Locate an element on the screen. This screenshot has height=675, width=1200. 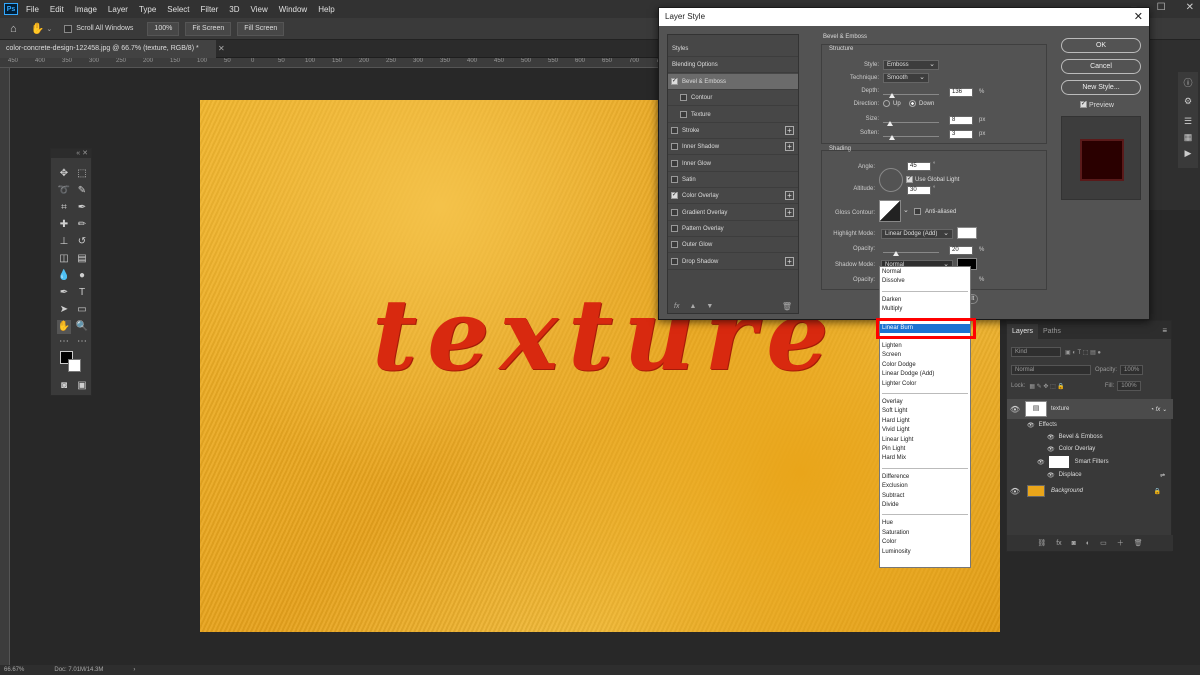
blend-option: Color is located at coordinates (925, 543).